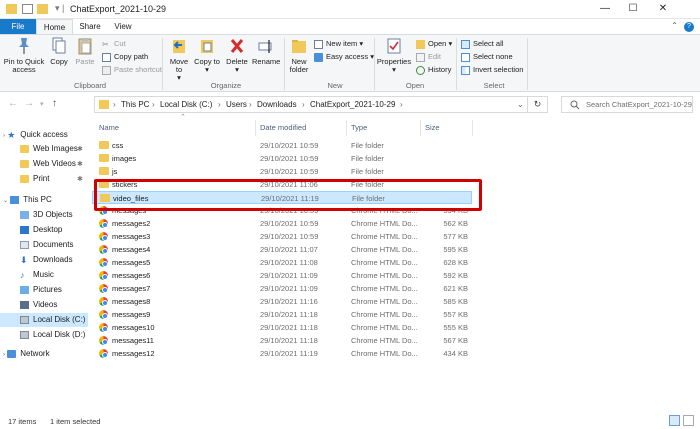  What do you see at coordinates (54, 103) in the screenshot?
I see `up-arrow-icon: ↑` at bounding box center [54, 103].